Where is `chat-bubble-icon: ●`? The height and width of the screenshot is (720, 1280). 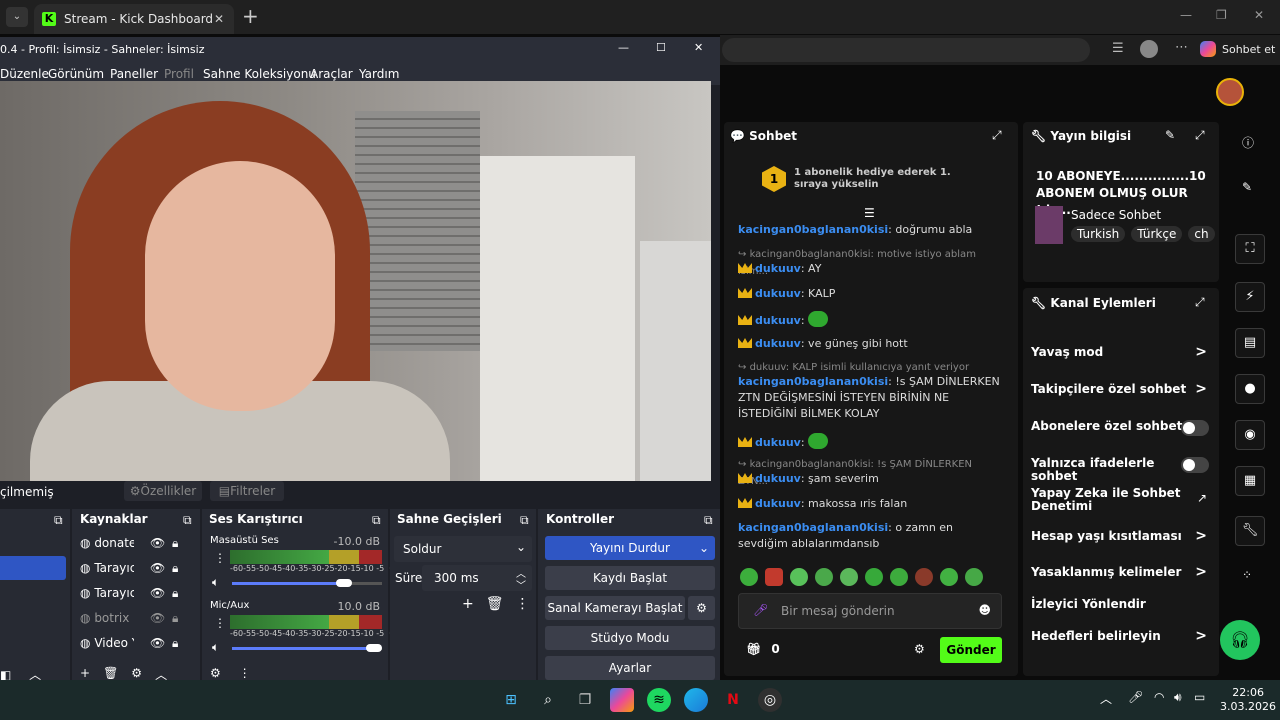 chat-bubble-icon: ● is located at coordinates (1250, 389).